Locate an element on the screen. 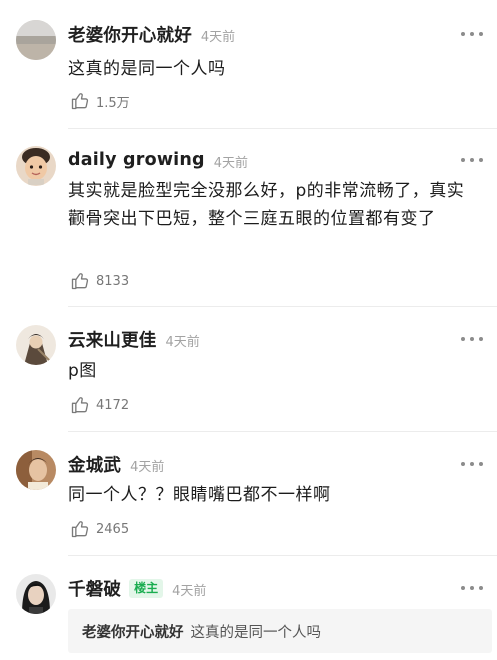 This screenshot has width=497, height=660. comment-header: daily growing 4天前 is located at coordinates (158, 160).